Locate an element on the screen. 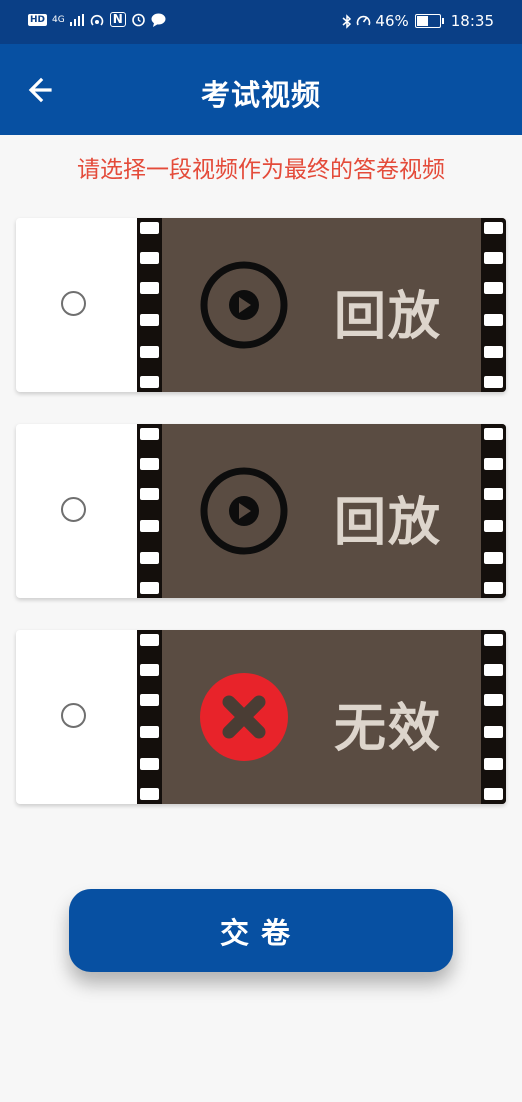  signal-icon is located at coordinates (76, 19).